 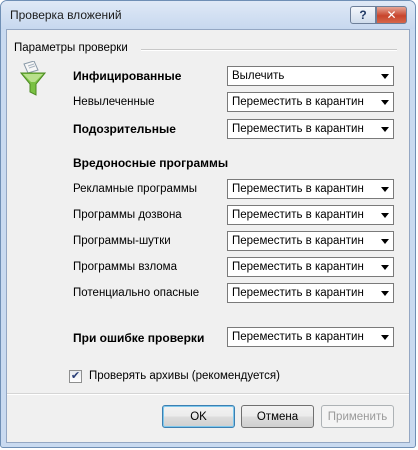 I want to click on infected-label: Инфицированные, so click(x=127, y=76).